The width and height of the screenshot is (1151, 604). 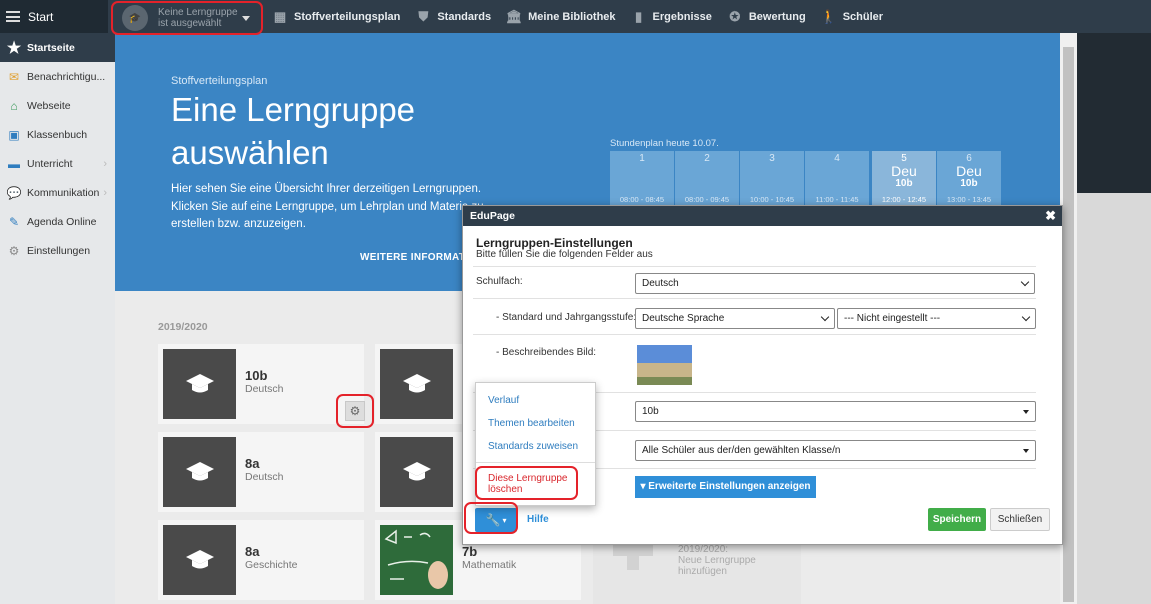 What do you see at coordinates (904, 183) in the screenshot?
I see `slot-class: 10b` at bounding box center [904, 183].